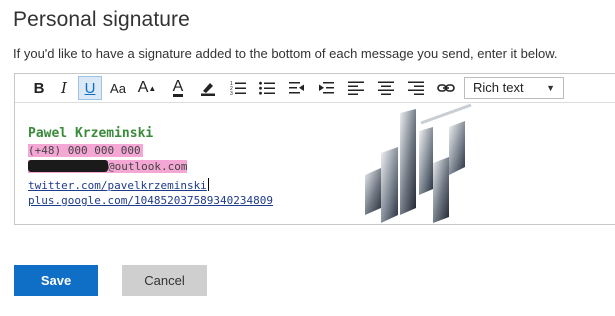 This screenshot has height=316, width=615. I want to click on chevron-down-icon: ▼, so click(550, 88).